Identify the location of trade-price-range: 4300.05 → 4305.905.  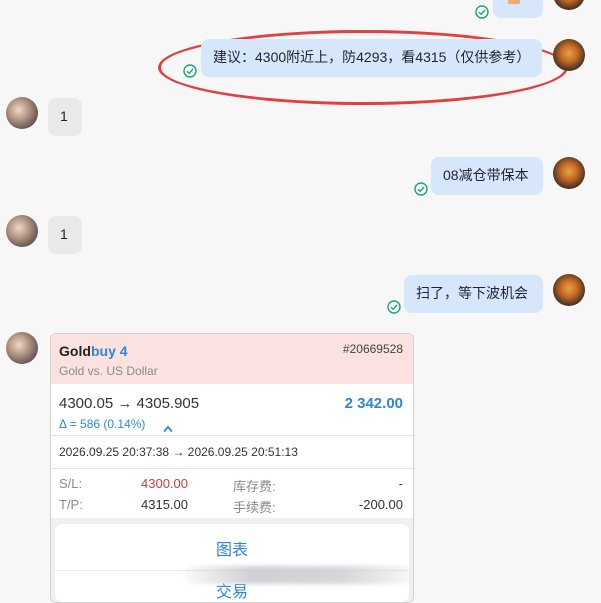
(129, 403).